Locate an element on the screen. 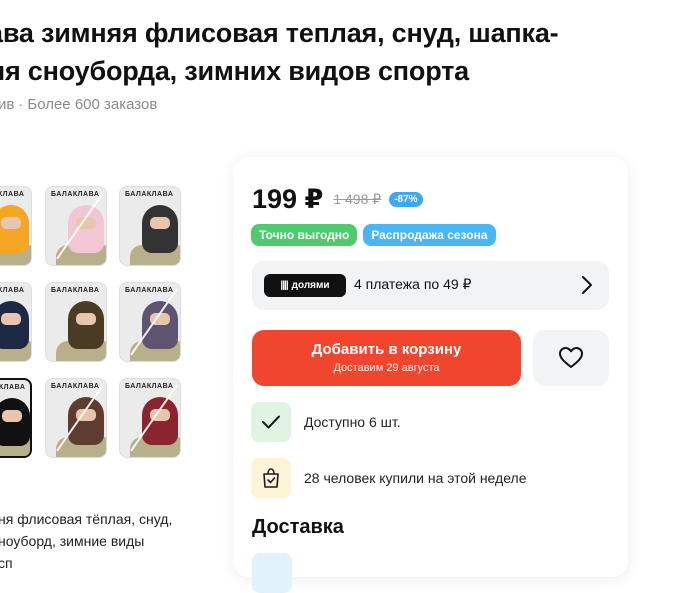 The width and height of the screenshot is (676, 593). add-to-cart-label: Добавить в корзину is located at coordinates (386, 349).